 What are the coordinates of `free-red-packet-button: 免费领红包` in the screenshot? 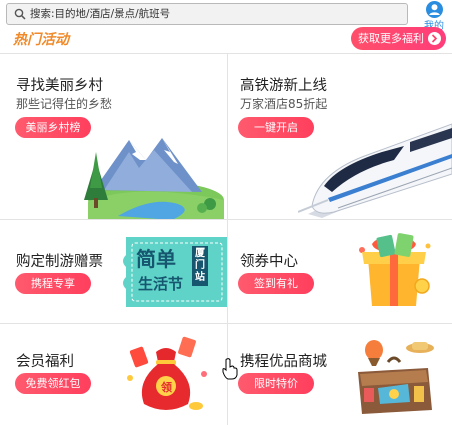 It's located at (53, 383).